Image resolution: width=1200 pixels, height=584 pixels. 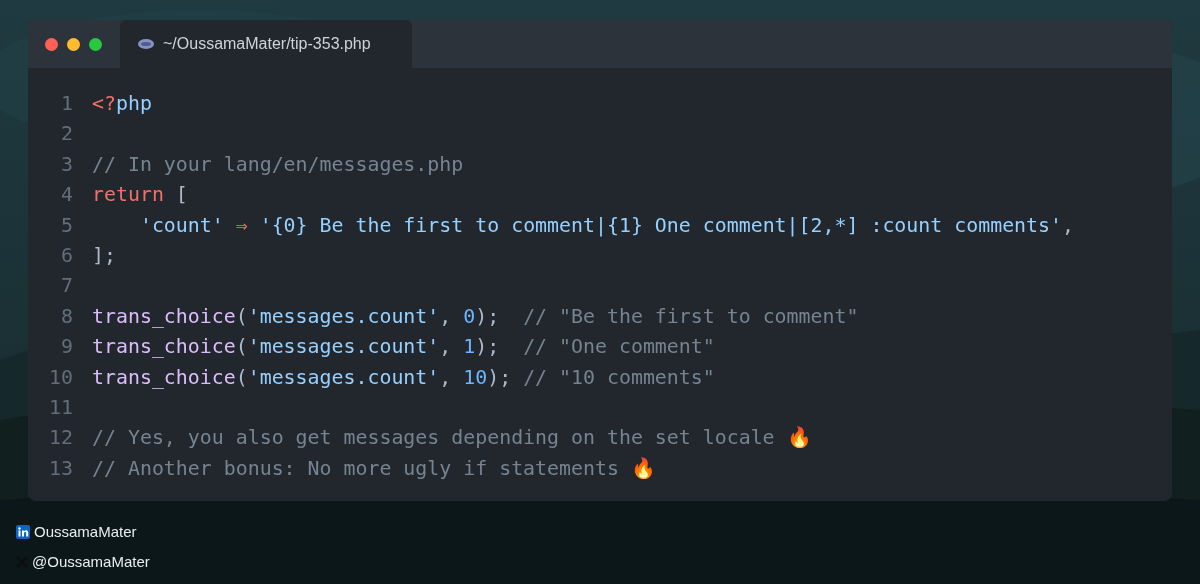 What do you see at coordinates (60, 377) in the screenshot?
I see `line-number: 10` at bounding box center [60, 377].